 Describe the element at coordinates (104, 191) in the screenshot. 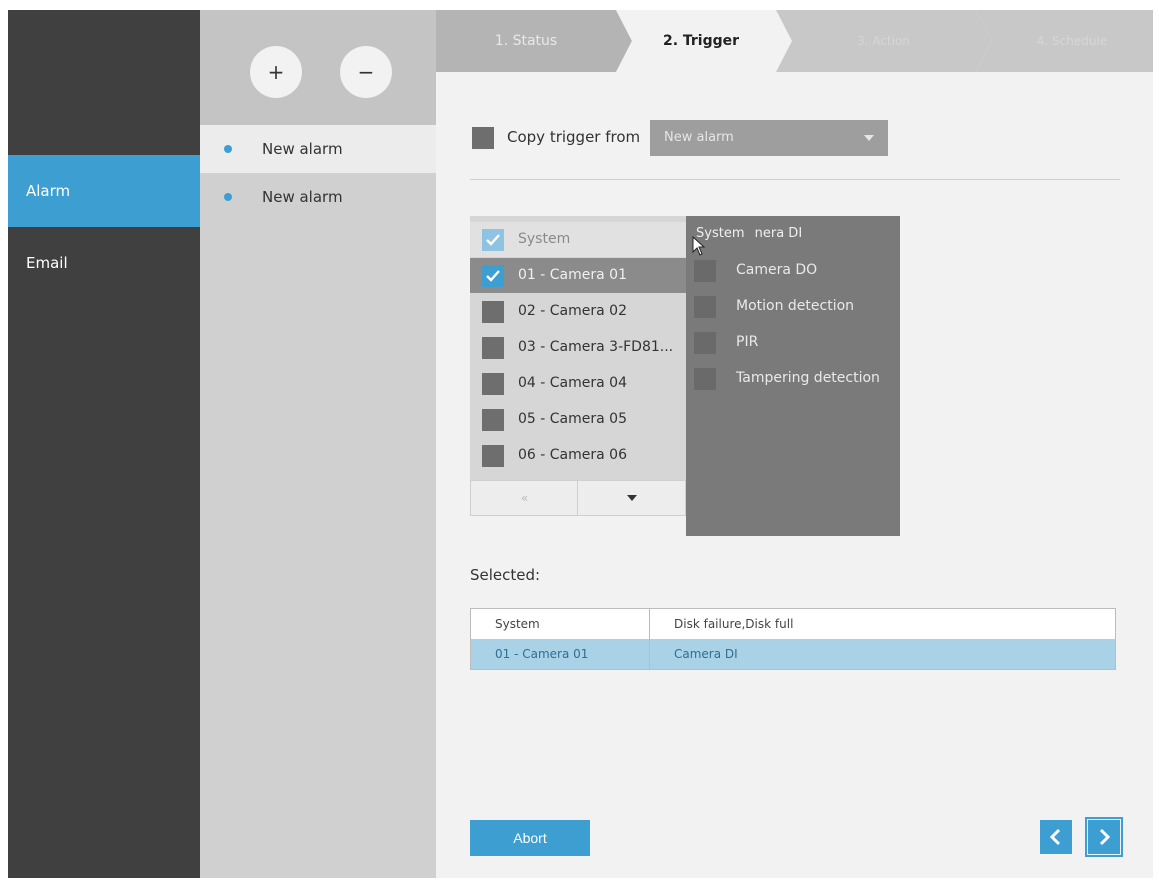

I see `nav-item-alarm: Alarm` at that location.